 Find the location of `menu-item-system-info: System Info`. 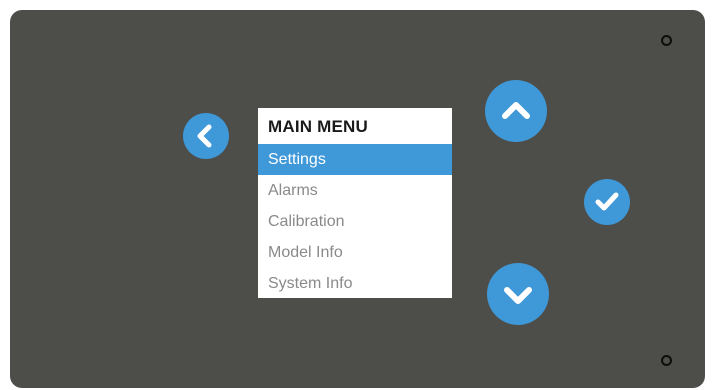

menu-item-system-info: System Info is located at coordinates (355, 283).